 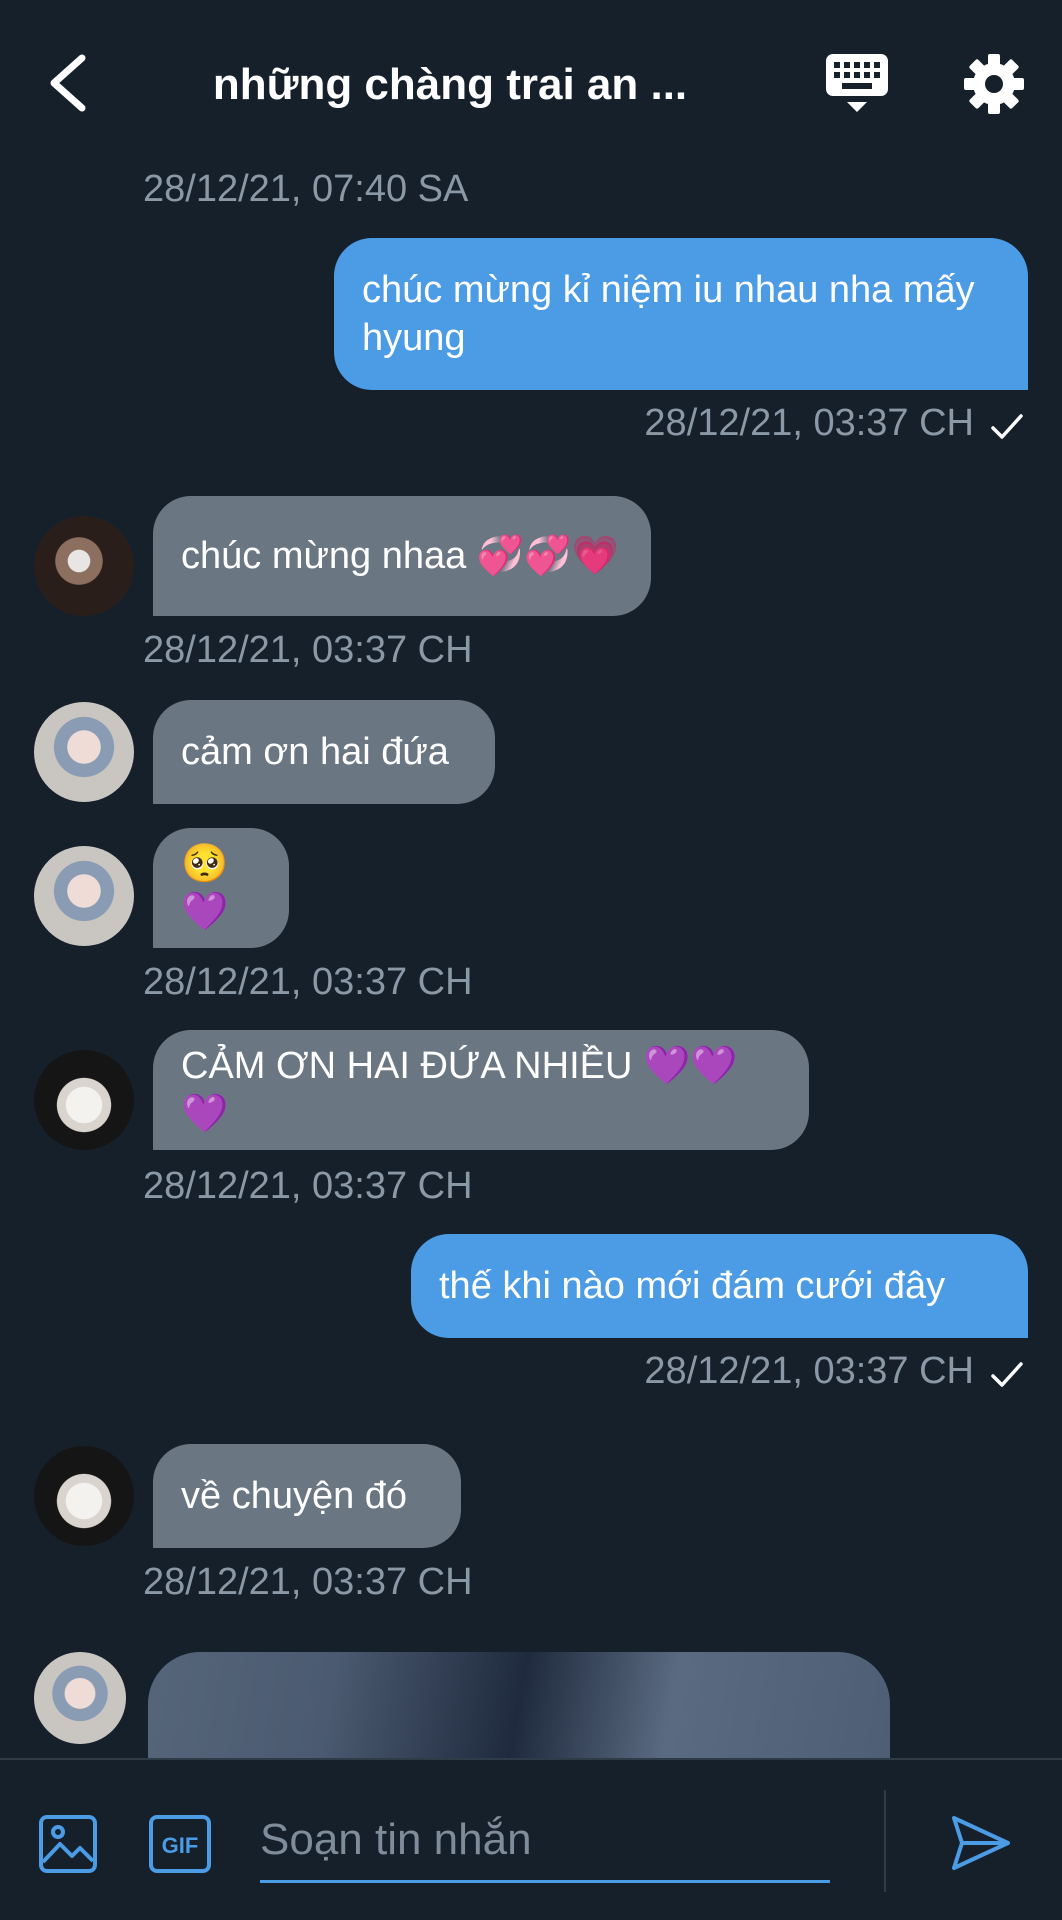 I want to click on incoming-message: 🥺💜, so click(x=221, y=888).